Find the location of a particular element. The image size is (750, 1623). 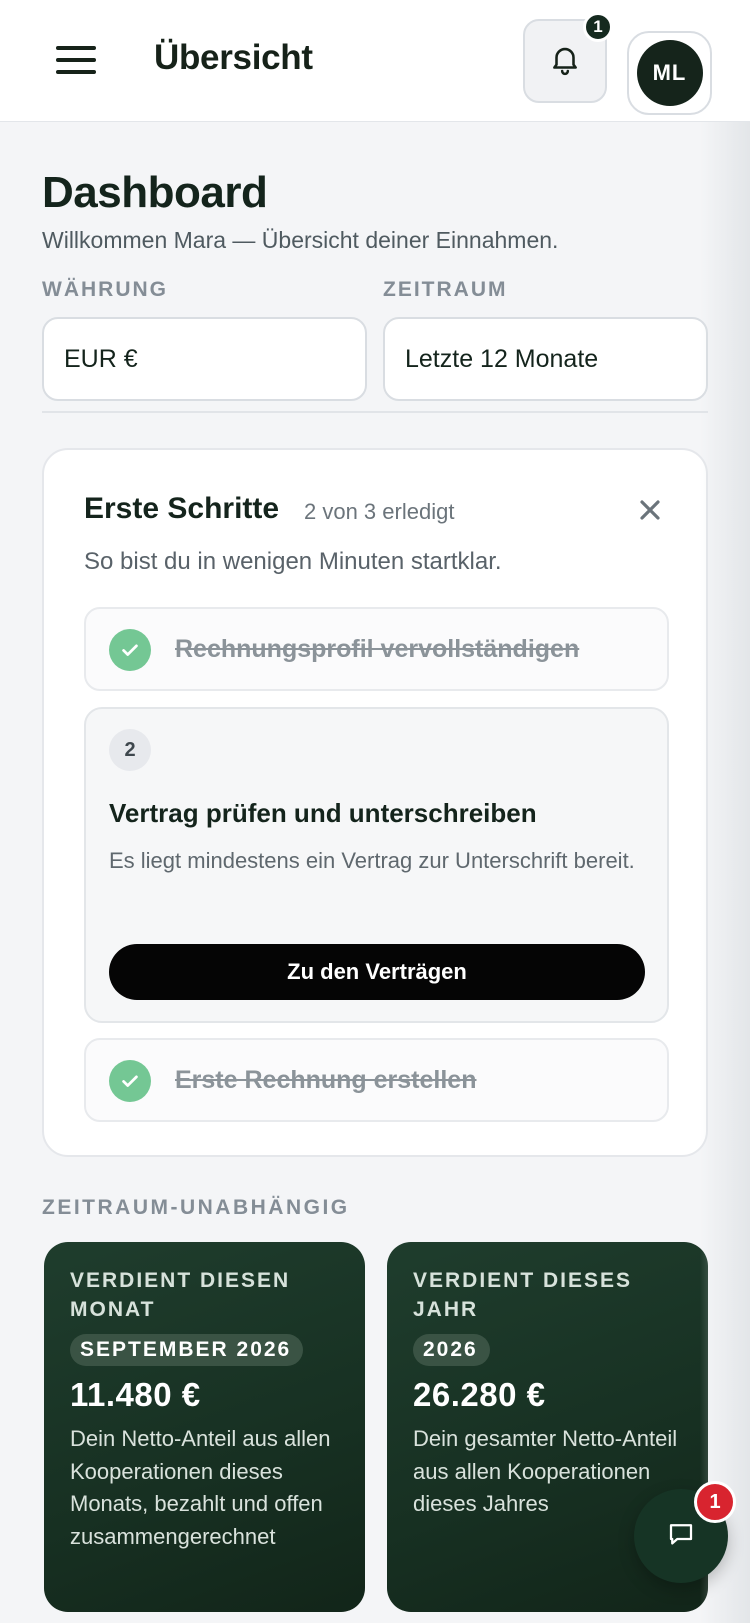

stat-label-line: VERDIENT DIESEN is located at coordinates (180, 1280).